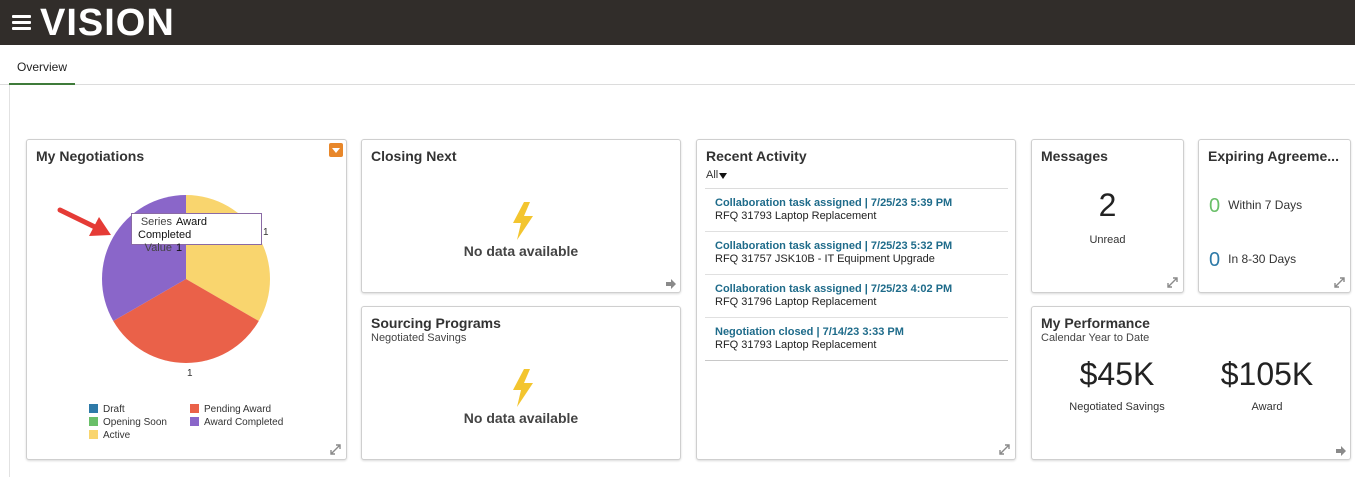  What do you see at coordinates (158, 248) in the screenshot?
I see `tooltip-value-key: Value` at bounding box center [158, 248].